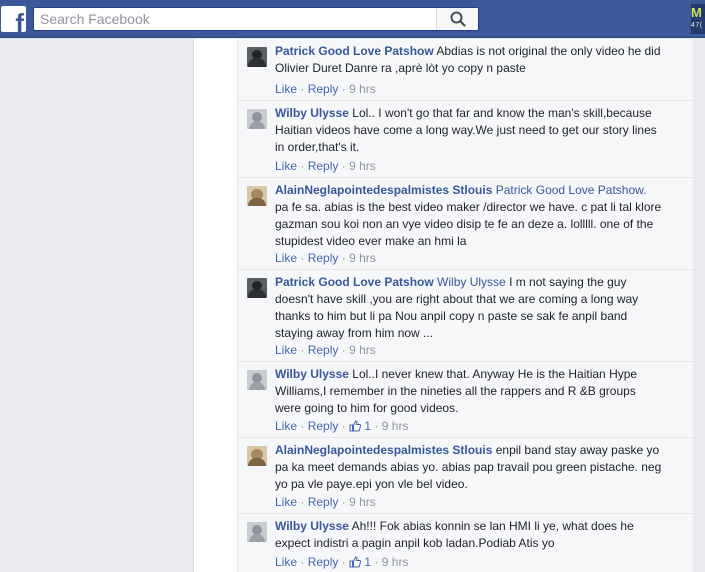 Image resolution: width=705 pixels, height=572 pixels. I want to click on profile-thumbnail: M 47(, so click(698, 19).